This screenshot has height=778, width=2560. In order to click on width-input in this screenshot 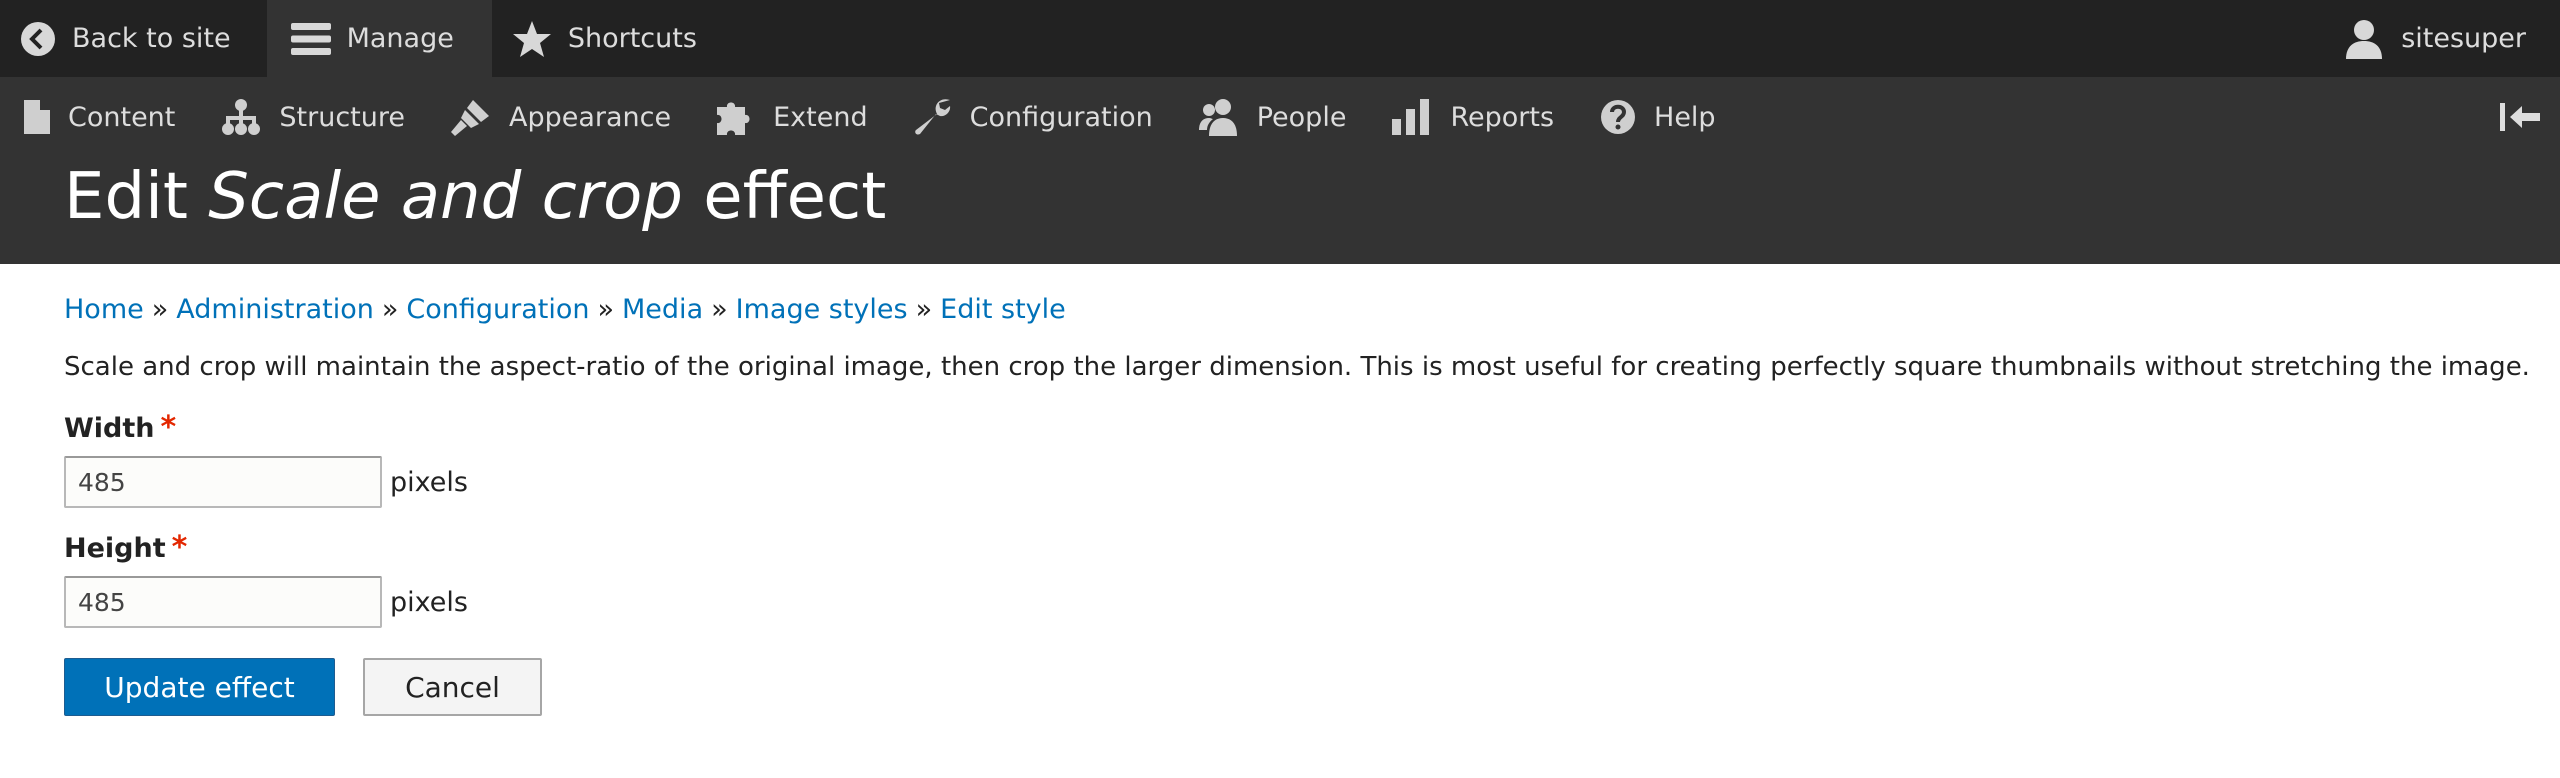, I will do `click(223, 482)`.